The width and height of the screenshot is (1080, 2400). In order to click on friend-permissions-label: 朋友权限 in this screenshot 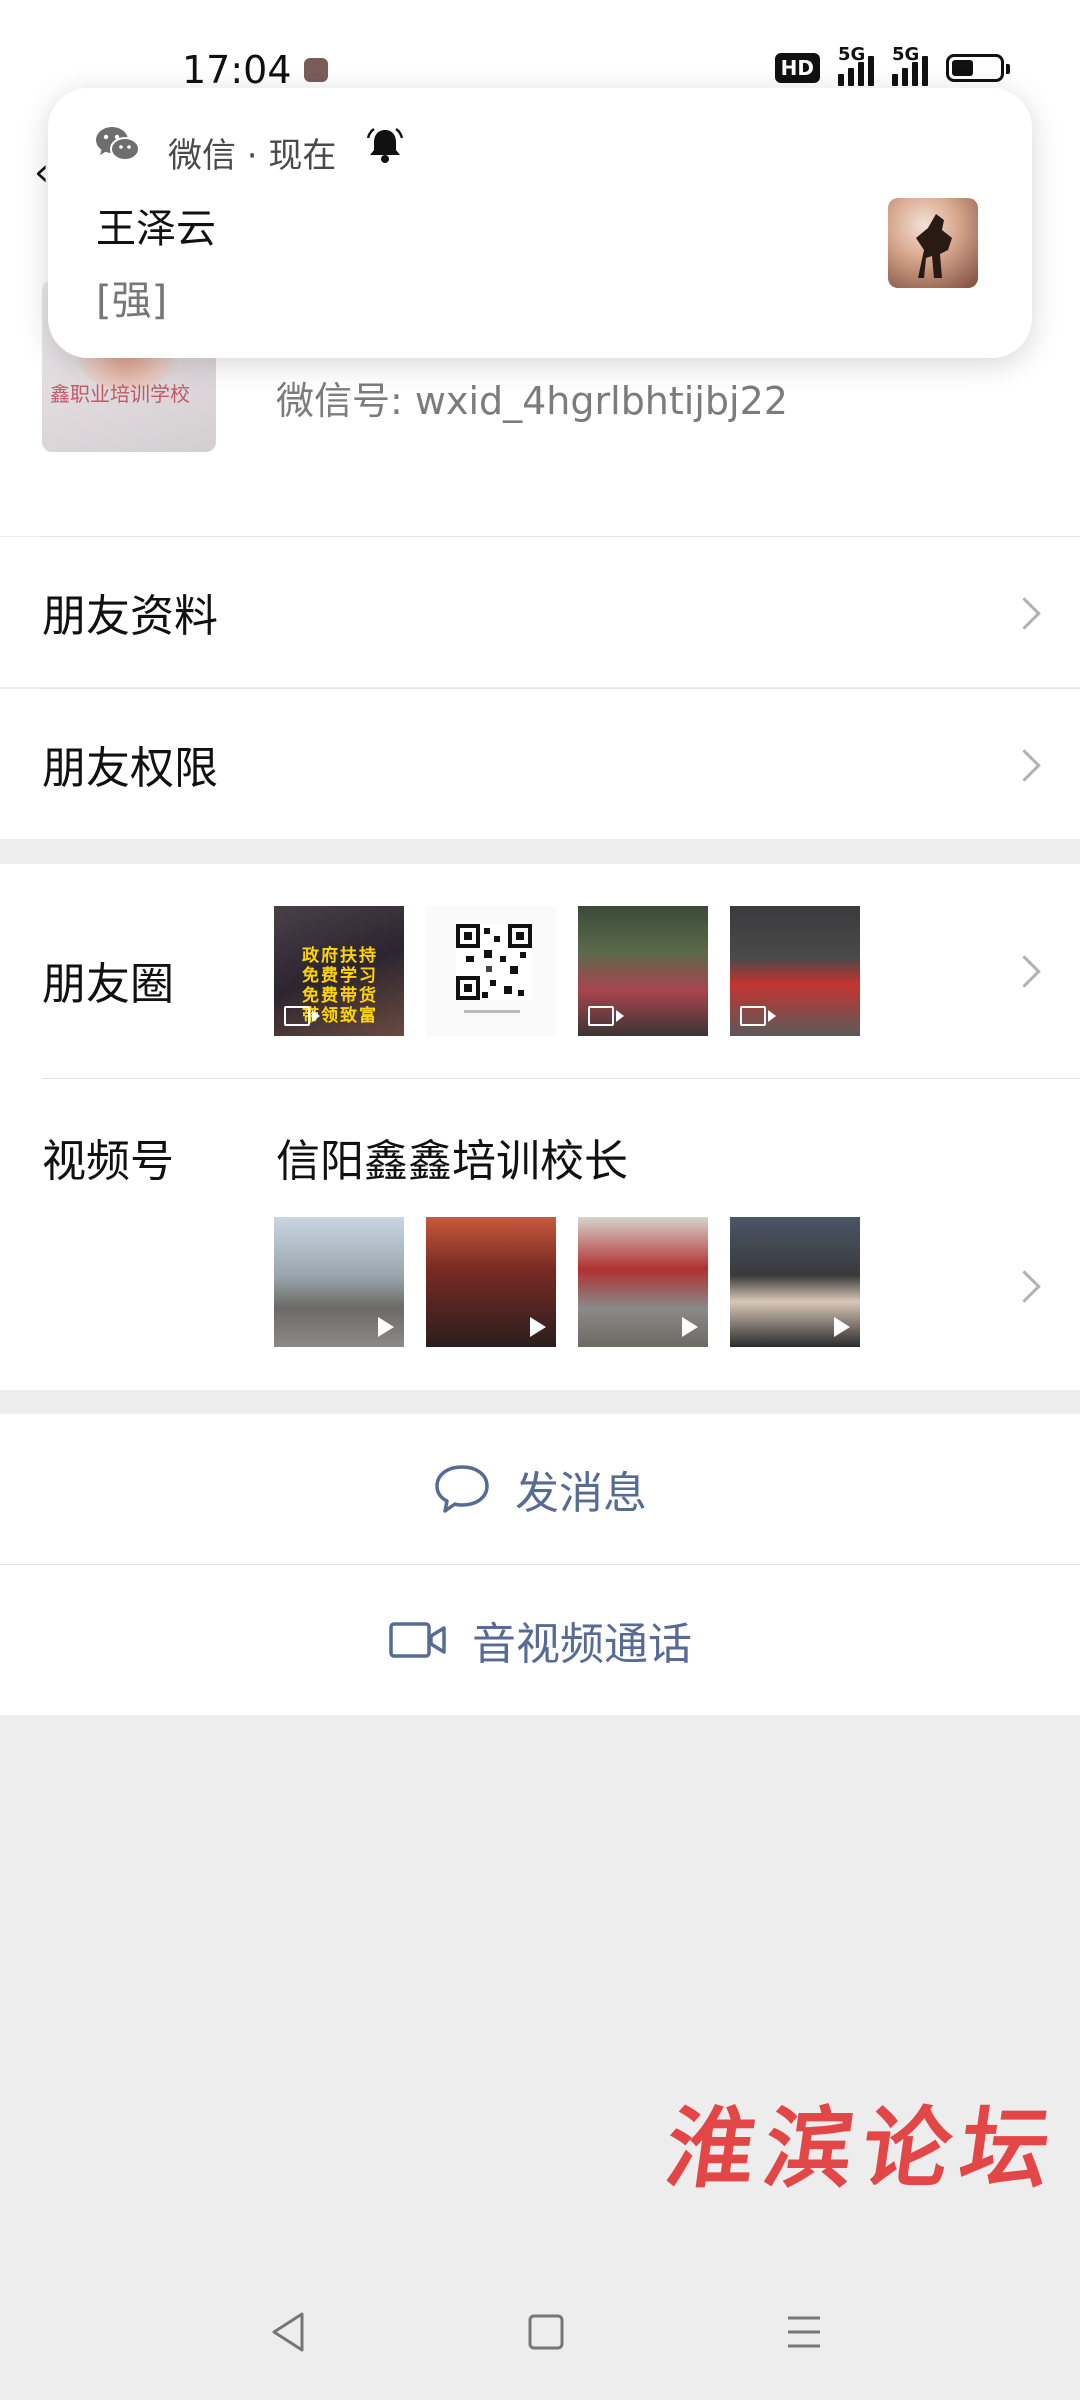, I will do `click(130, 768)`.